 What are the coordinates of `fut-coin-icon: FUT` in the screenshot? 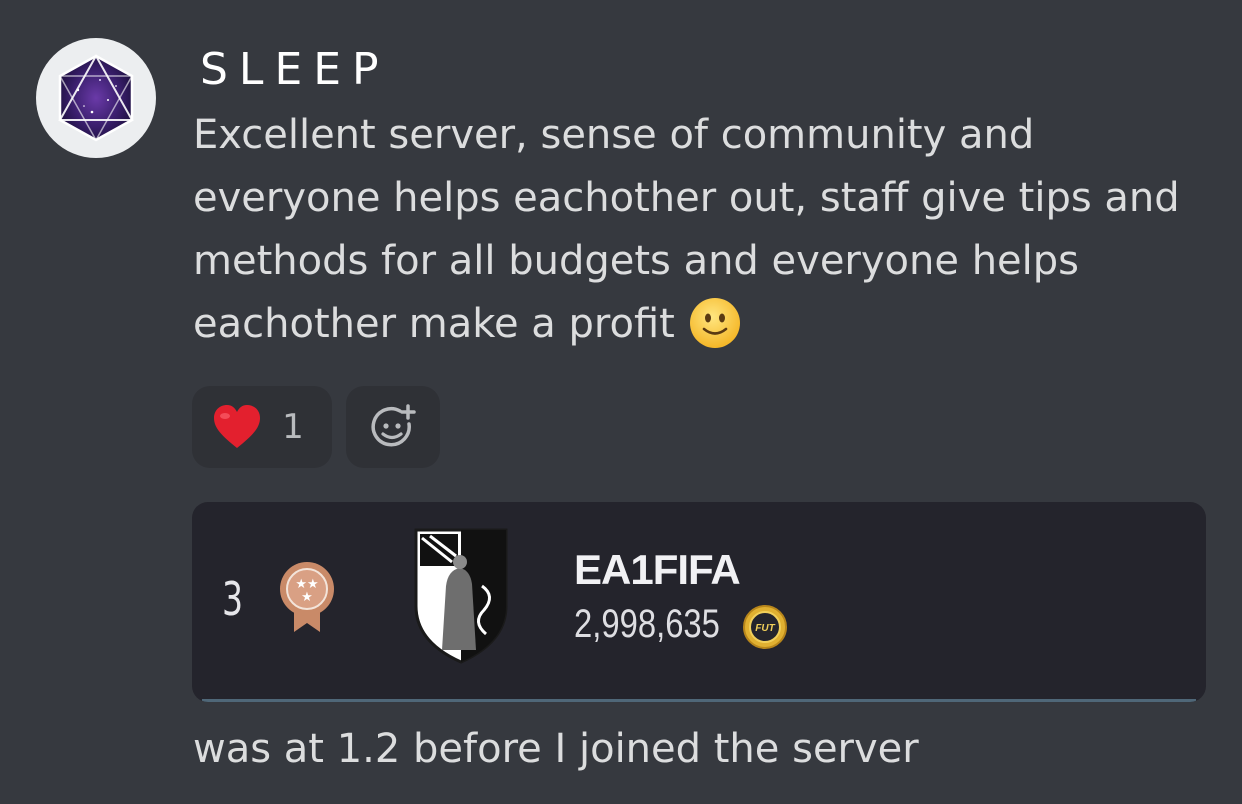 It's located at (765, 627).